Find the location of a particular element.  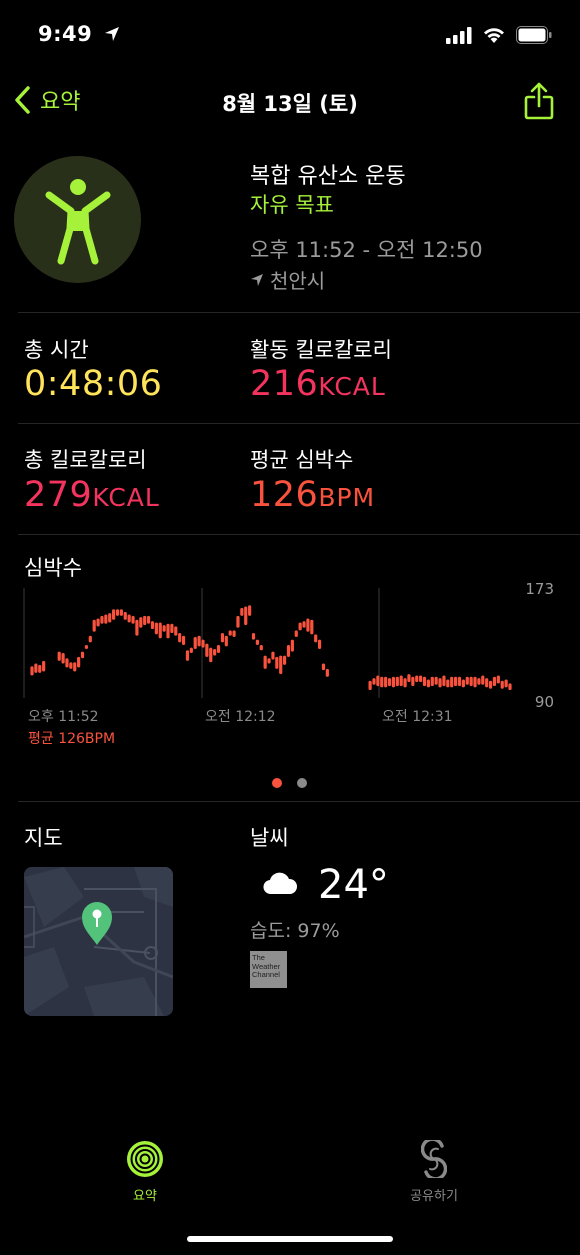

total-time-value: 0:48:06 is located at coordinates (93, 384).